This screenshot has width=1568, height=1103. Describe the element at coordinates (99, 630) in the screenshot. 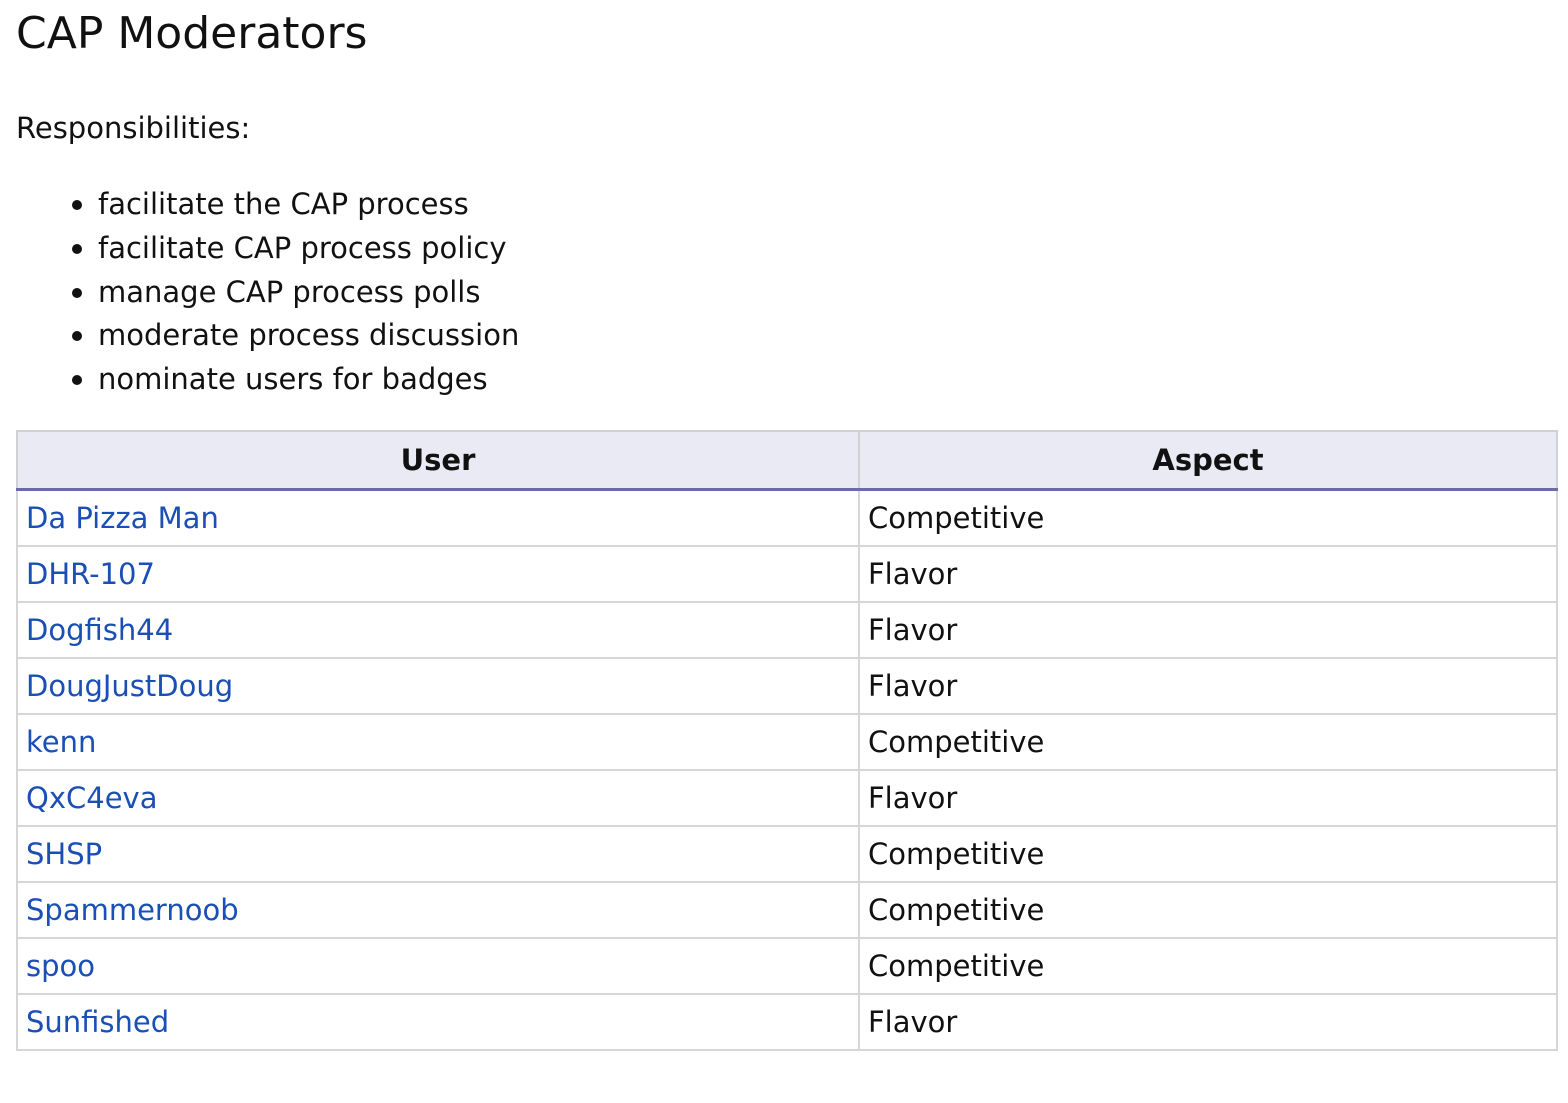

I see `user-link: Dogfish44` at that location.